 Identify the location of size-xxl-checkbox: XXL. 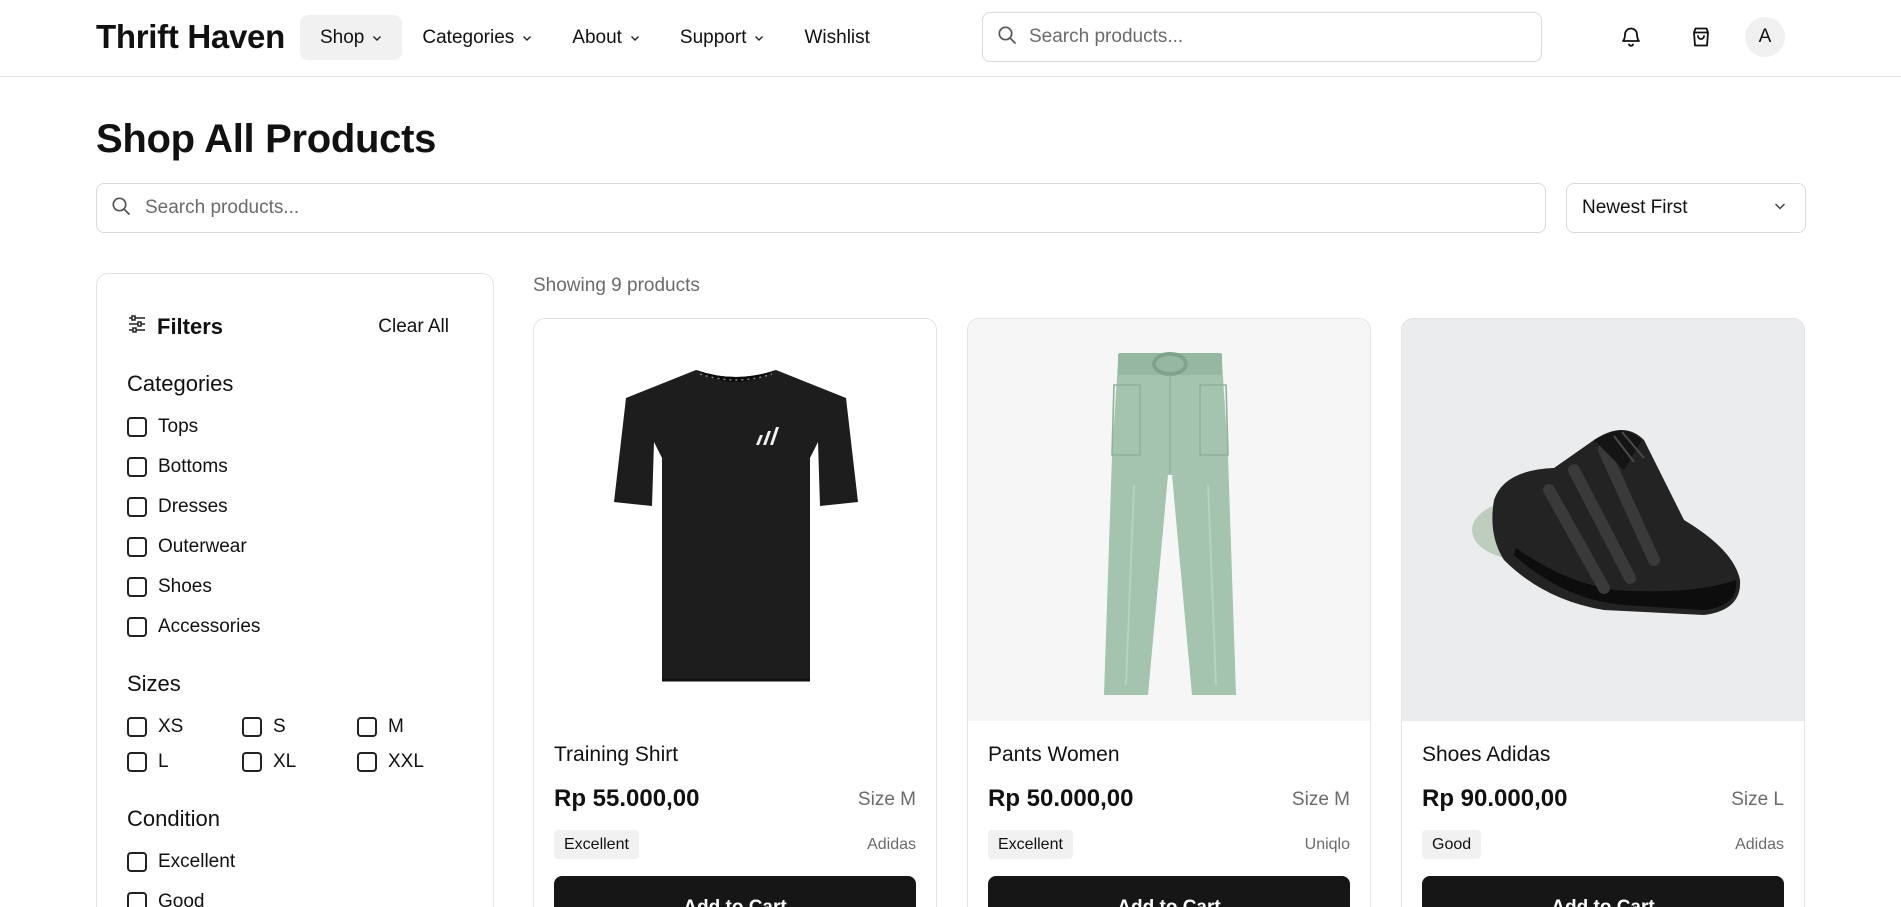
(390, 762).